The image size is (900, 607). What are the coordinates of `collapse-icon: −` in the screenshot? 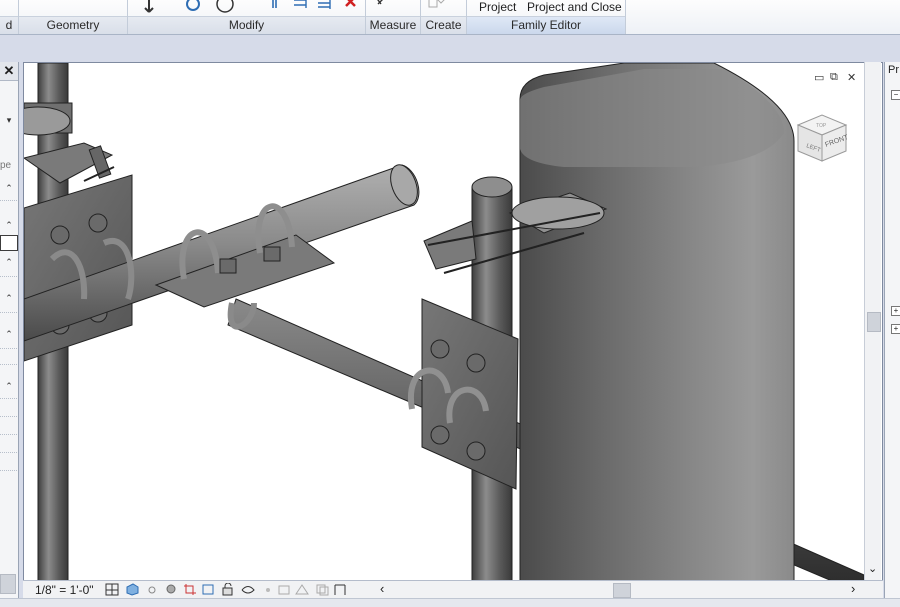 It's located at (895, 95).